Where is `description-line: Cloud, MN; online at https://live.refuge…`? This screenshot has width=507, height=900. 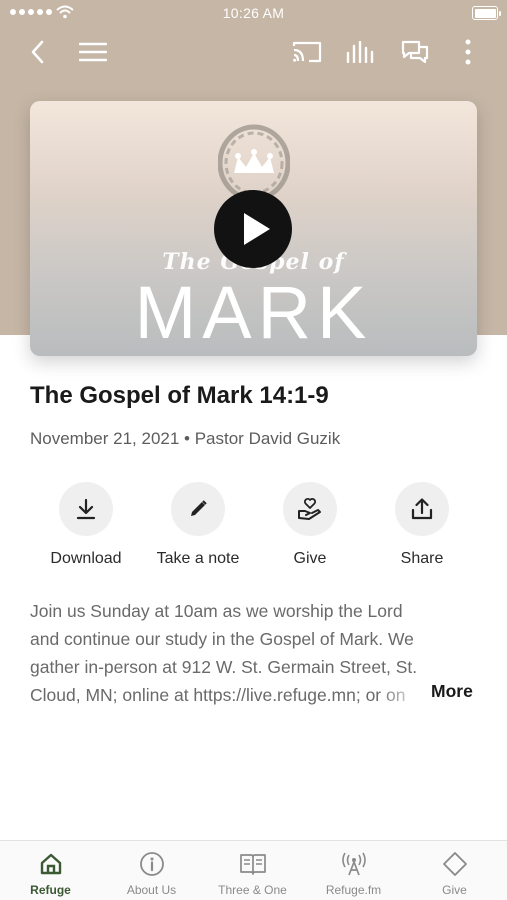 description-line: Cloud, MN; online at https://live.refuge… is located at coordinates (218, 695).